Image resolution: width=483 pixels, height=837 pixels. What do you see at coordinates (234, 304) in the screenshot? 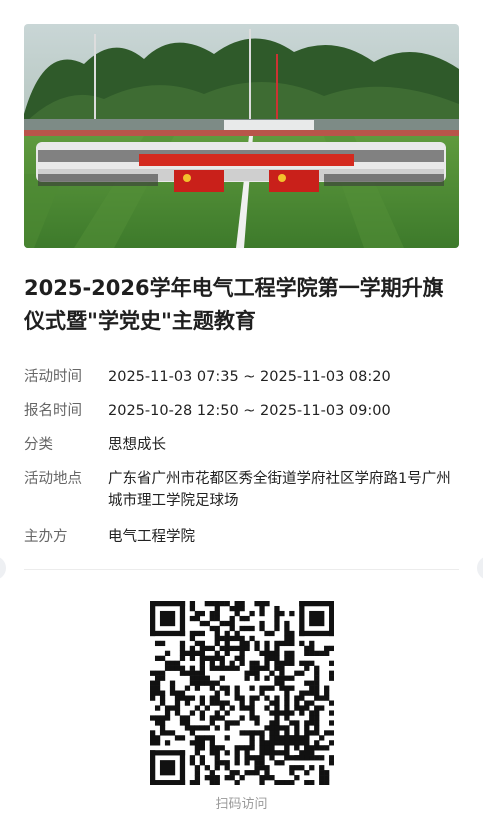
I see `event-title: 2025-2026学年电气工程学院第一学期升旗仪式暨"学党史"主题教育` at bounding box center [234, 304].